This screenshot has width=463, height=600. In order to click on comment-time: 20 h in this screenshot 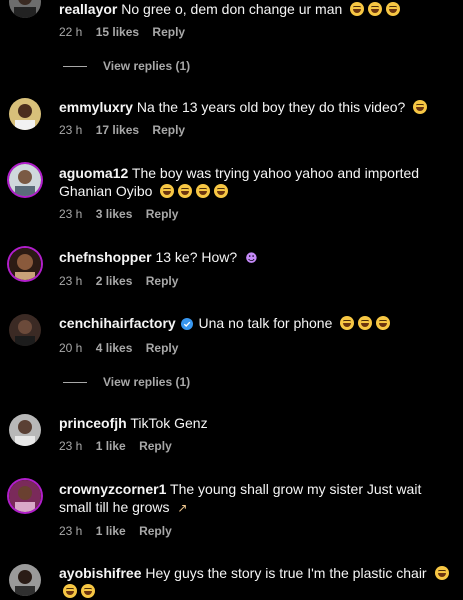, I will do `click(71, 348)`.